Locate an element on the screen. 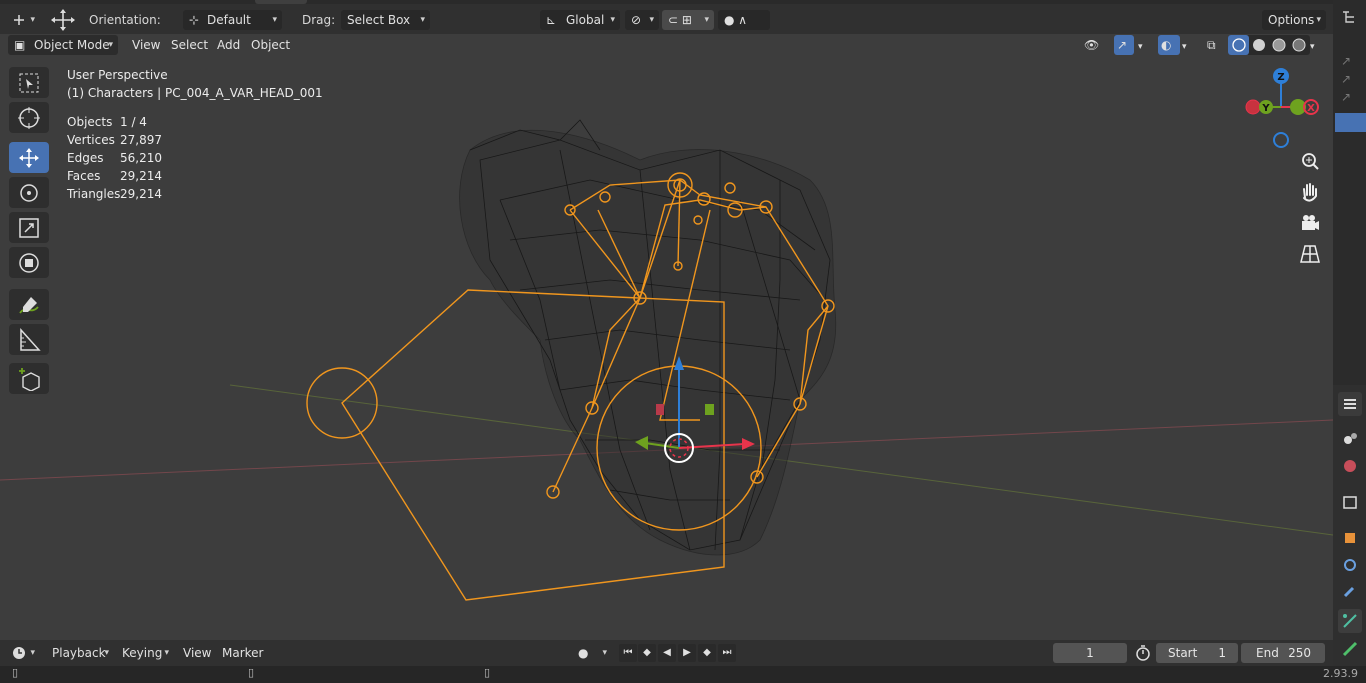 This screenshot has width=1366, height=683. editor-type-dropdown: ▾ is located at coordinates (24, 653).